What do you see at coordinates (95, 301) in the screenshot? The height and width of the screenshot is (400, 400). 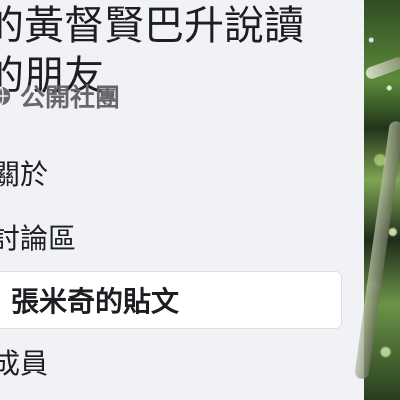 I see `nav-item-label: 張米奇的貼文` at bounding box center [95, 301].